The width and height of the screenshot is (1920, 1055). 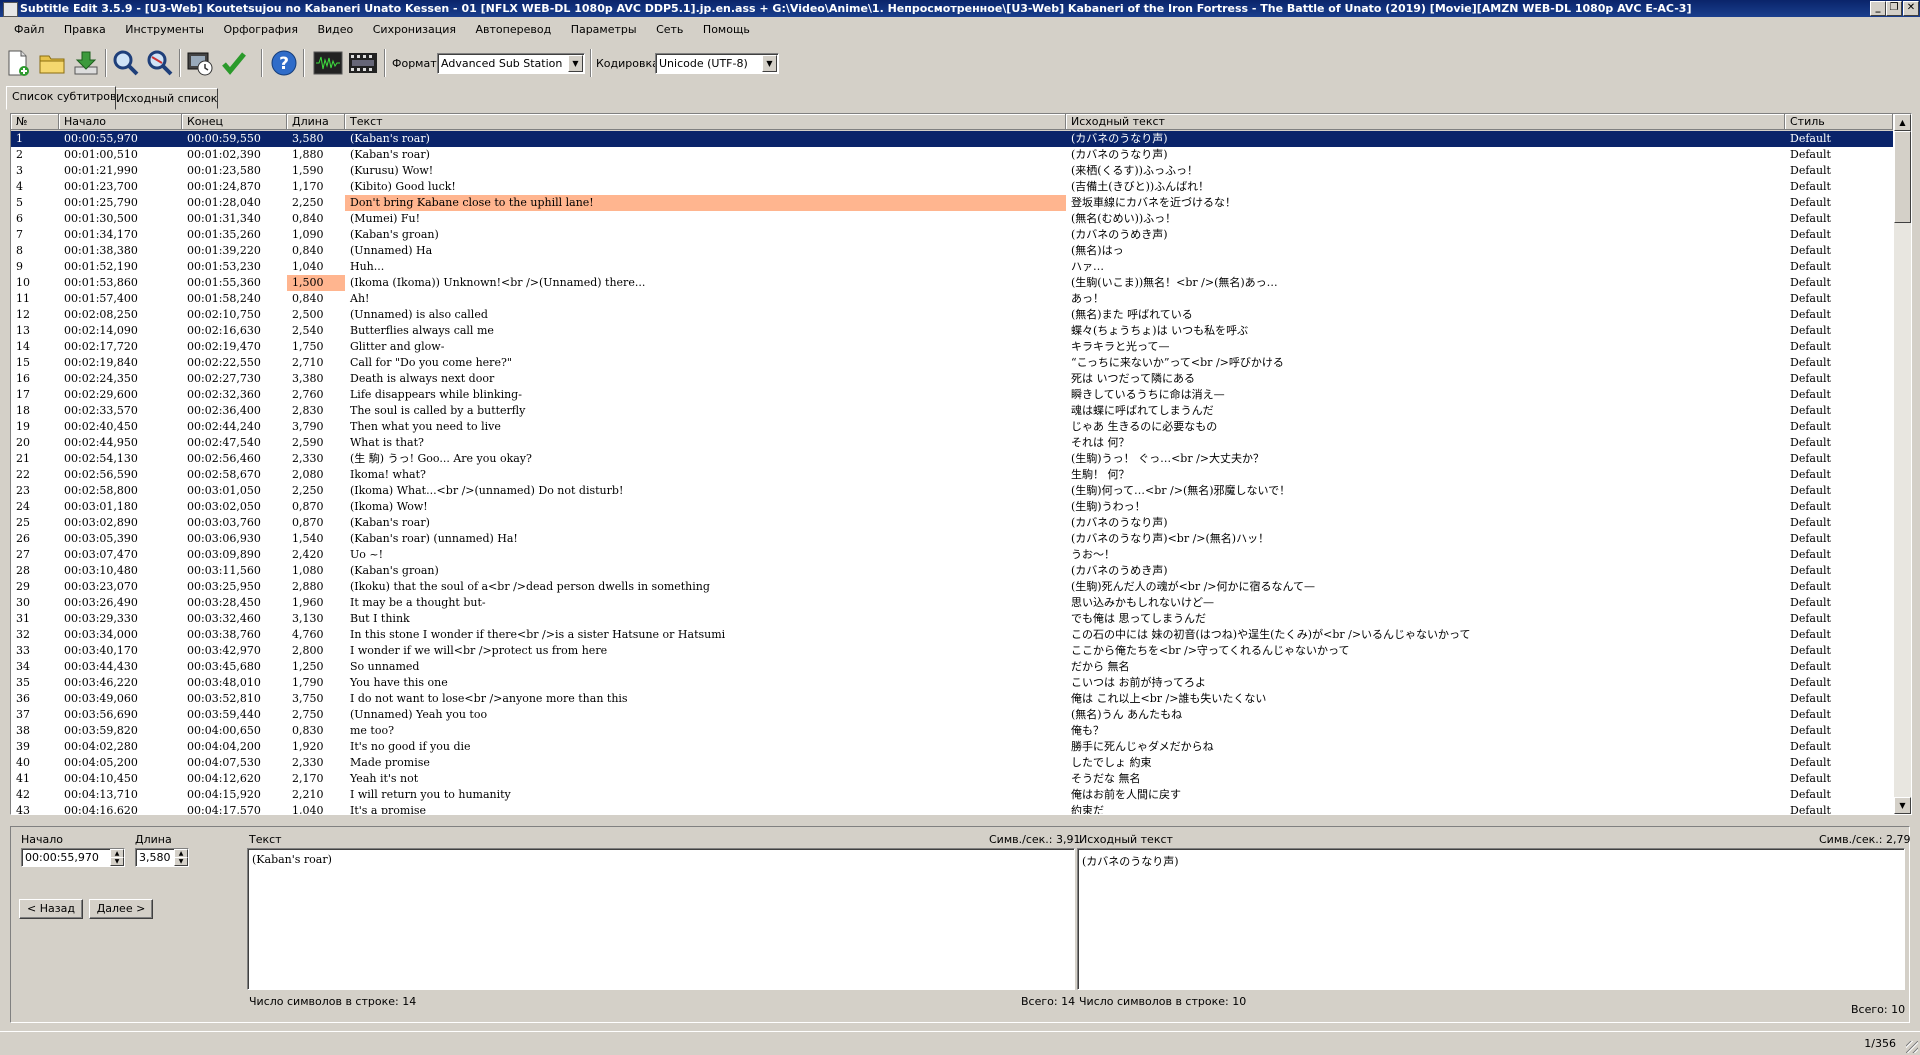 What do you see at coordinates (126, 63) in the screenshot?
I see `find-icon` at bounding box center [126, 63].